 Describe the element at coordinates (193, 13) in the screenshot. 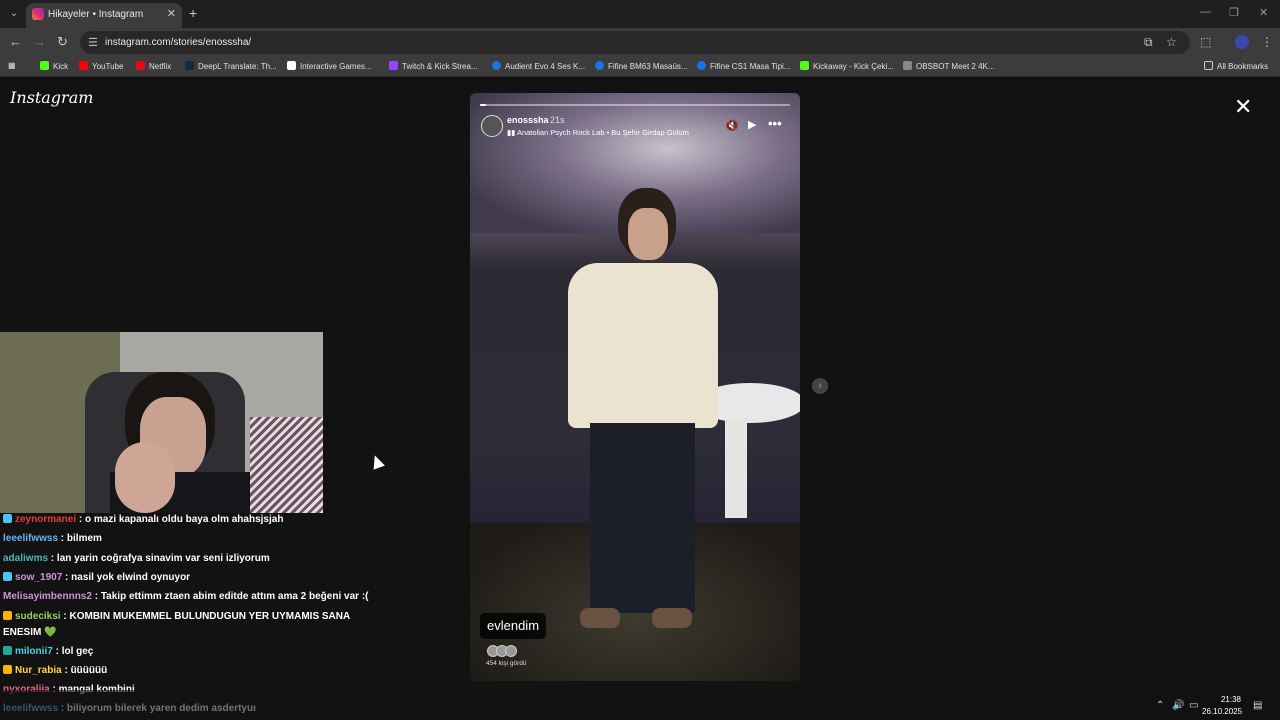

I see `new-tab-icon: +` at that location.